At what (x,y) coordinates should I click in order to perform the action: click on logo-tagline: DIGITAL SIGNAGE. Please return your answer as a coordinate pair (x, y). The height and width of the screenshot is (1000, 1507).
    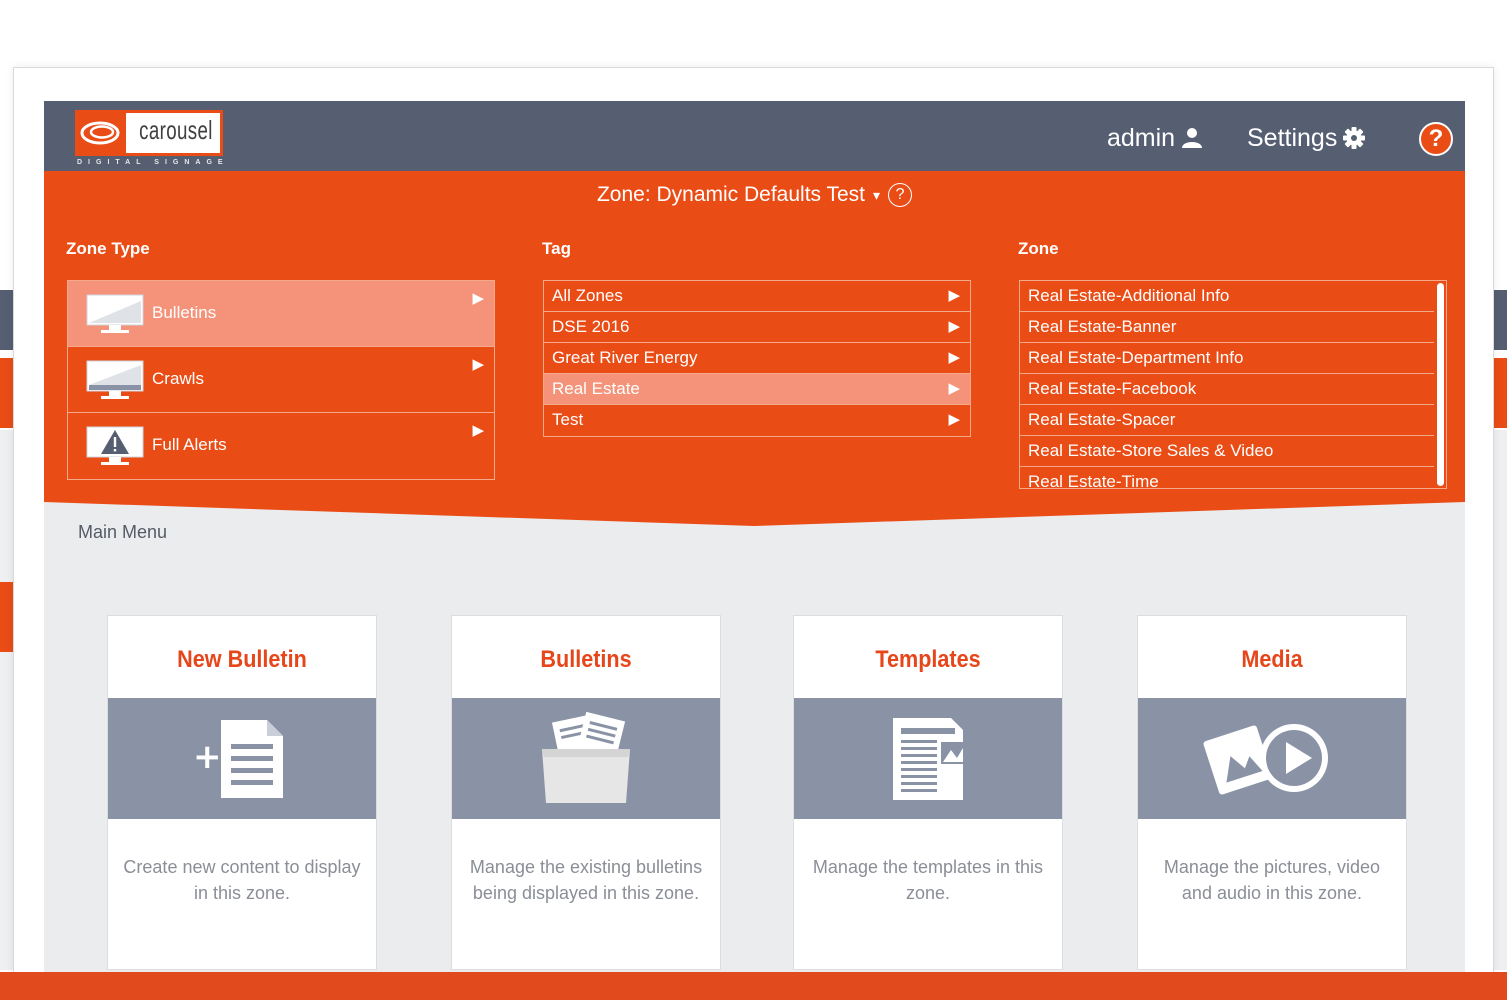
    Looking at the image, I should click on (149, 163).